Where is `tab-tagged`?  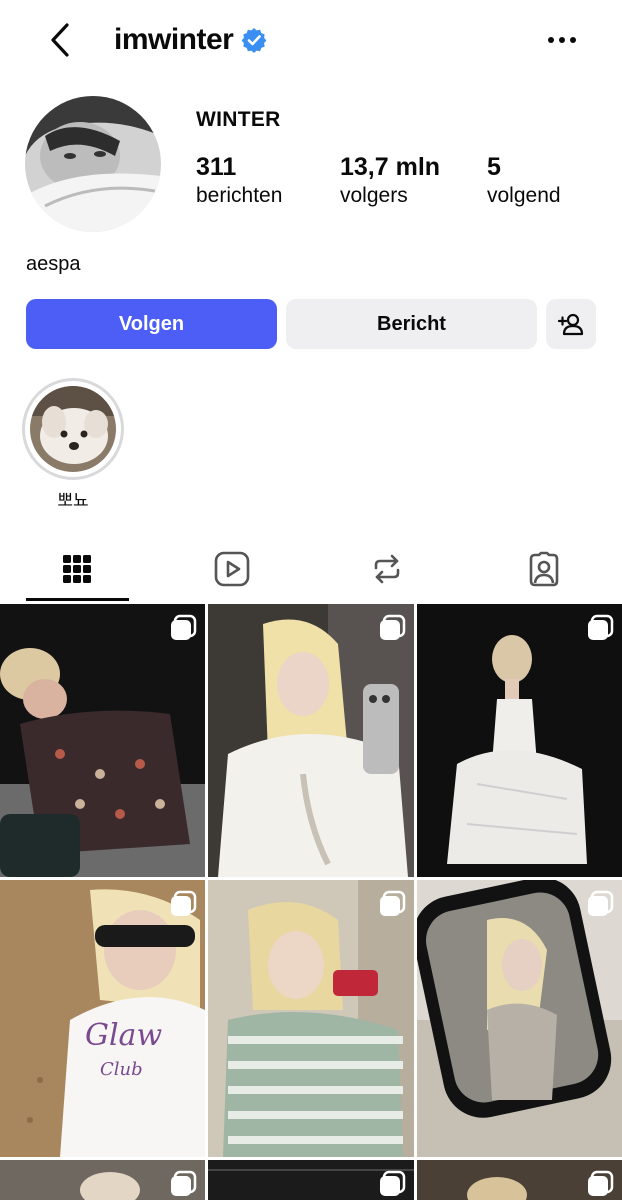 tab-tagged is located at coordinates (544, 569).